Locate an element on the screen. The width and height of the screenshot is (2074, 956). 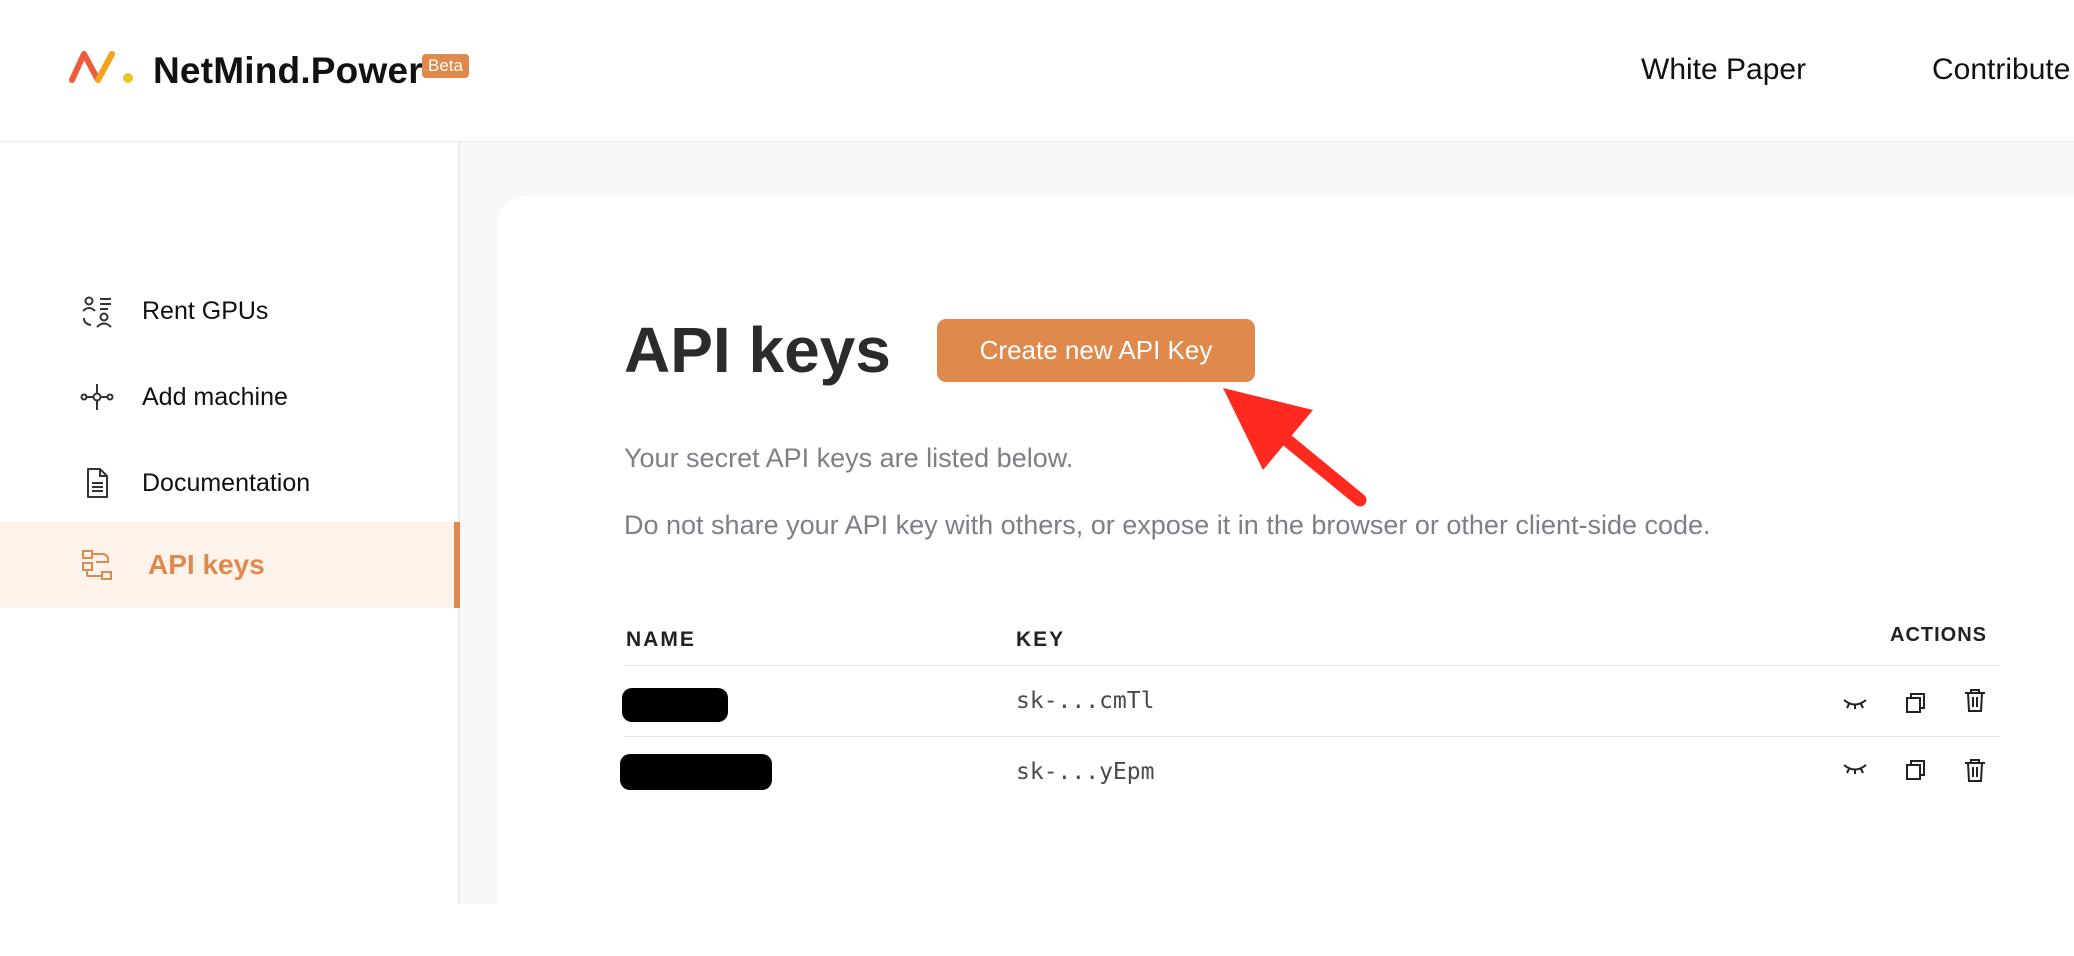
page-title: API keys is located at coordinates (757, 350).